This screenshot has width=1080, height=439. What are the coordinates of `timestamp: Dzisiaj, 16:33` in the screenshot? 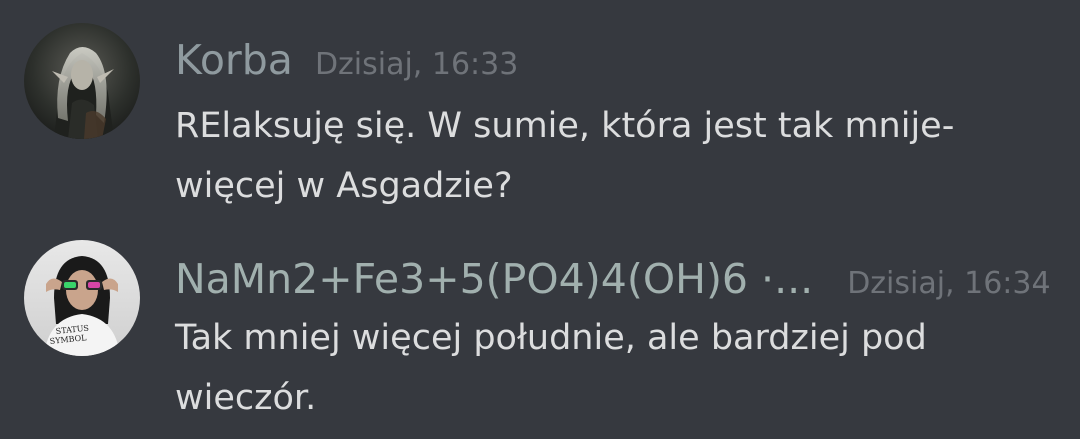 It's located at (416, 64).